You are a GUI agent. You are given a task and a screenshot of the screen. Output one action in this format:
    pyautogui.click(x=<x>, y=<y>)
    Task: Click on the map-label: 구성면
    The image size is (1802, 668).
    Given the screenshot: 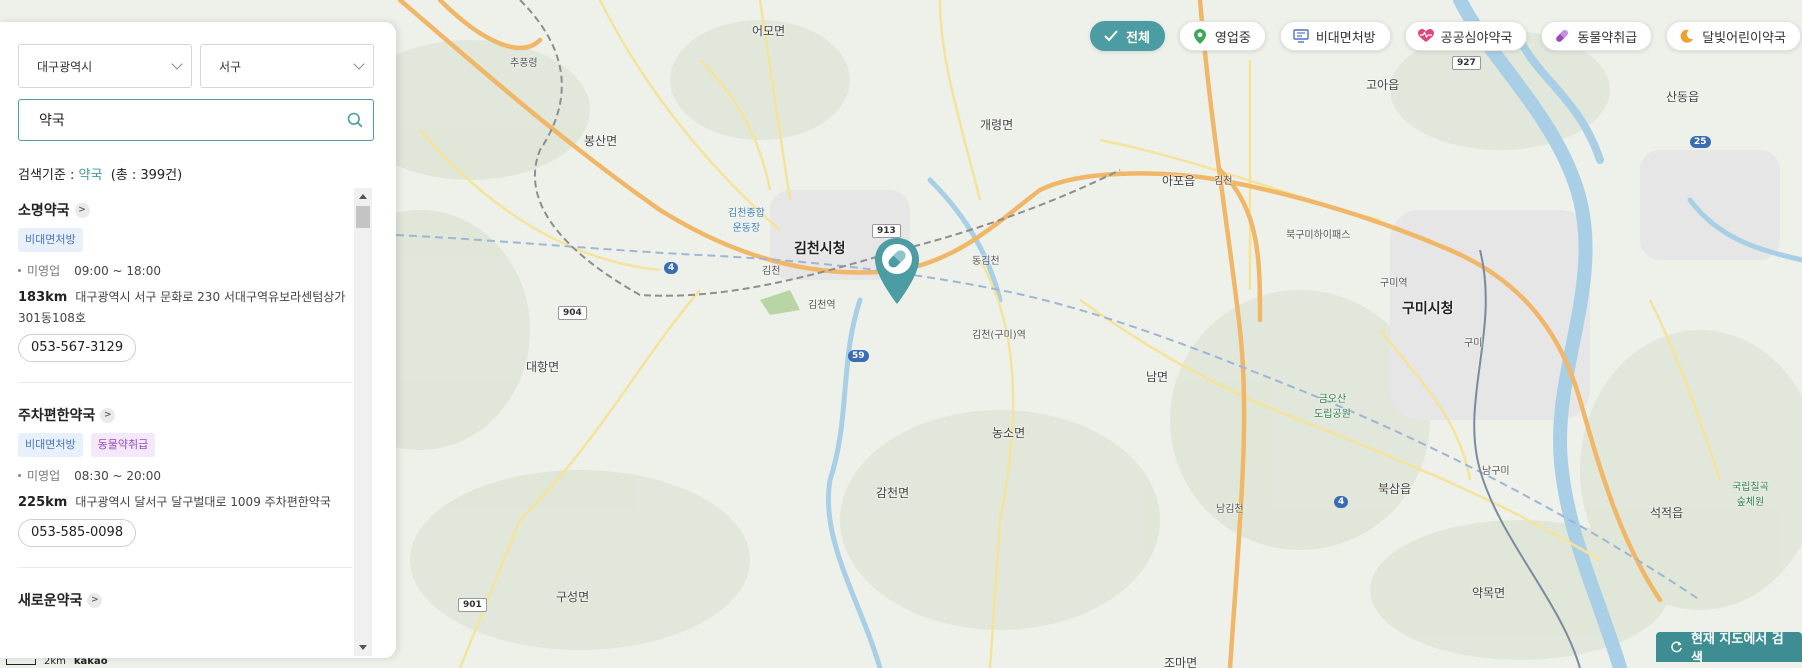 What is the action you would take?
    pyautogui.click(x=573, y=597)
    